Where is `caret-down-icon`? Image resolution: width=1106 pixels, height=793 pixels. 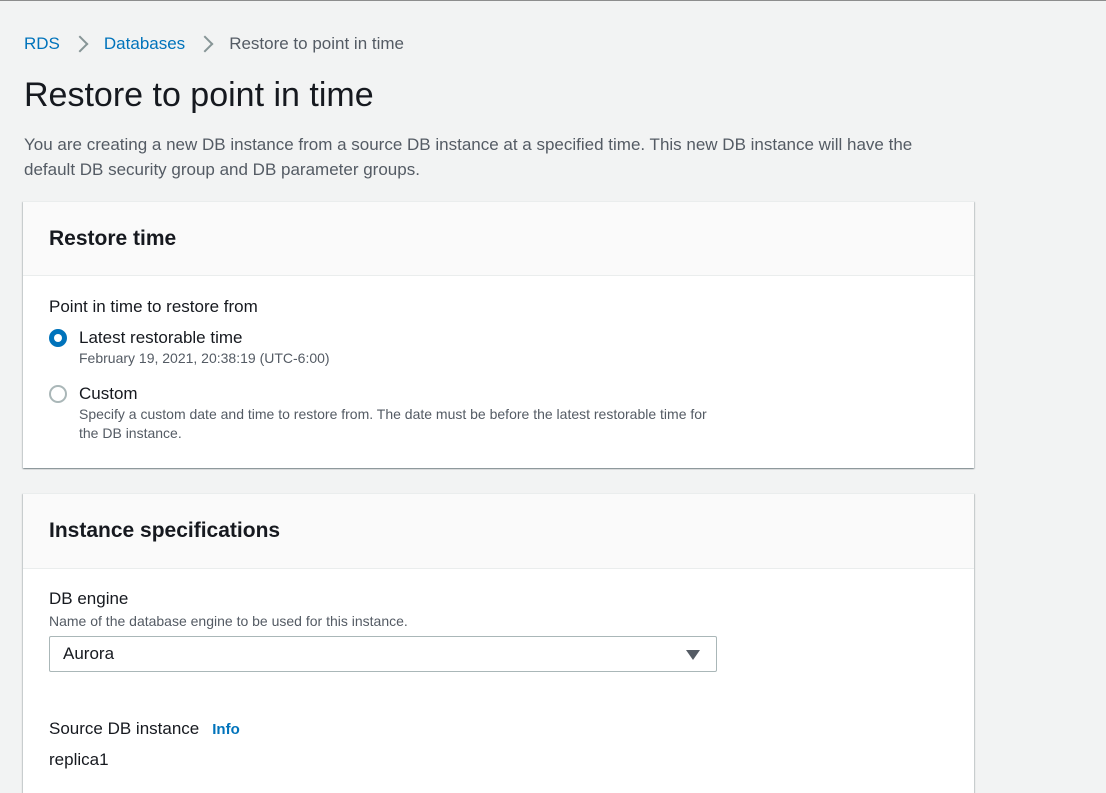
caret-down-icon is located at coordinates (693, 655).